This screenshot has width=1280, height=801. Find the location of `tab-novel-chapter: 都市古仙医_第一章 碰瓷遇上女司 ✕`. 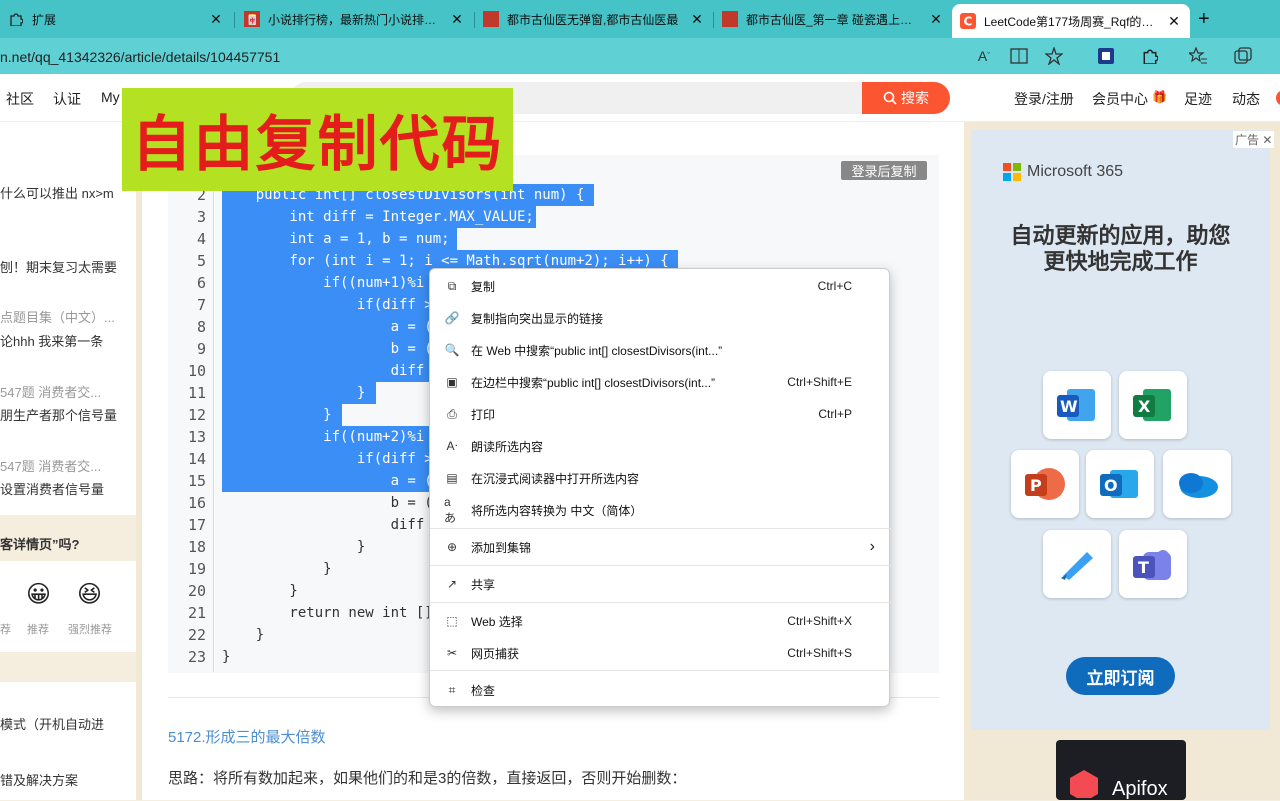

tab-novel-chapter: 都市古仙医_第一章 碰瓷遇上女司 ✕ is located at coordinates (833, 19).